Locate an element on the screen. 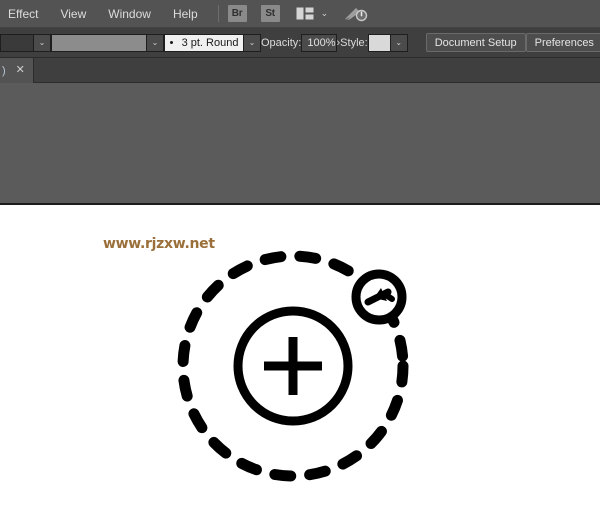 This screenshot has width=600, height=513. menu-item-effect: Effect is located at coordinates (24, 14).